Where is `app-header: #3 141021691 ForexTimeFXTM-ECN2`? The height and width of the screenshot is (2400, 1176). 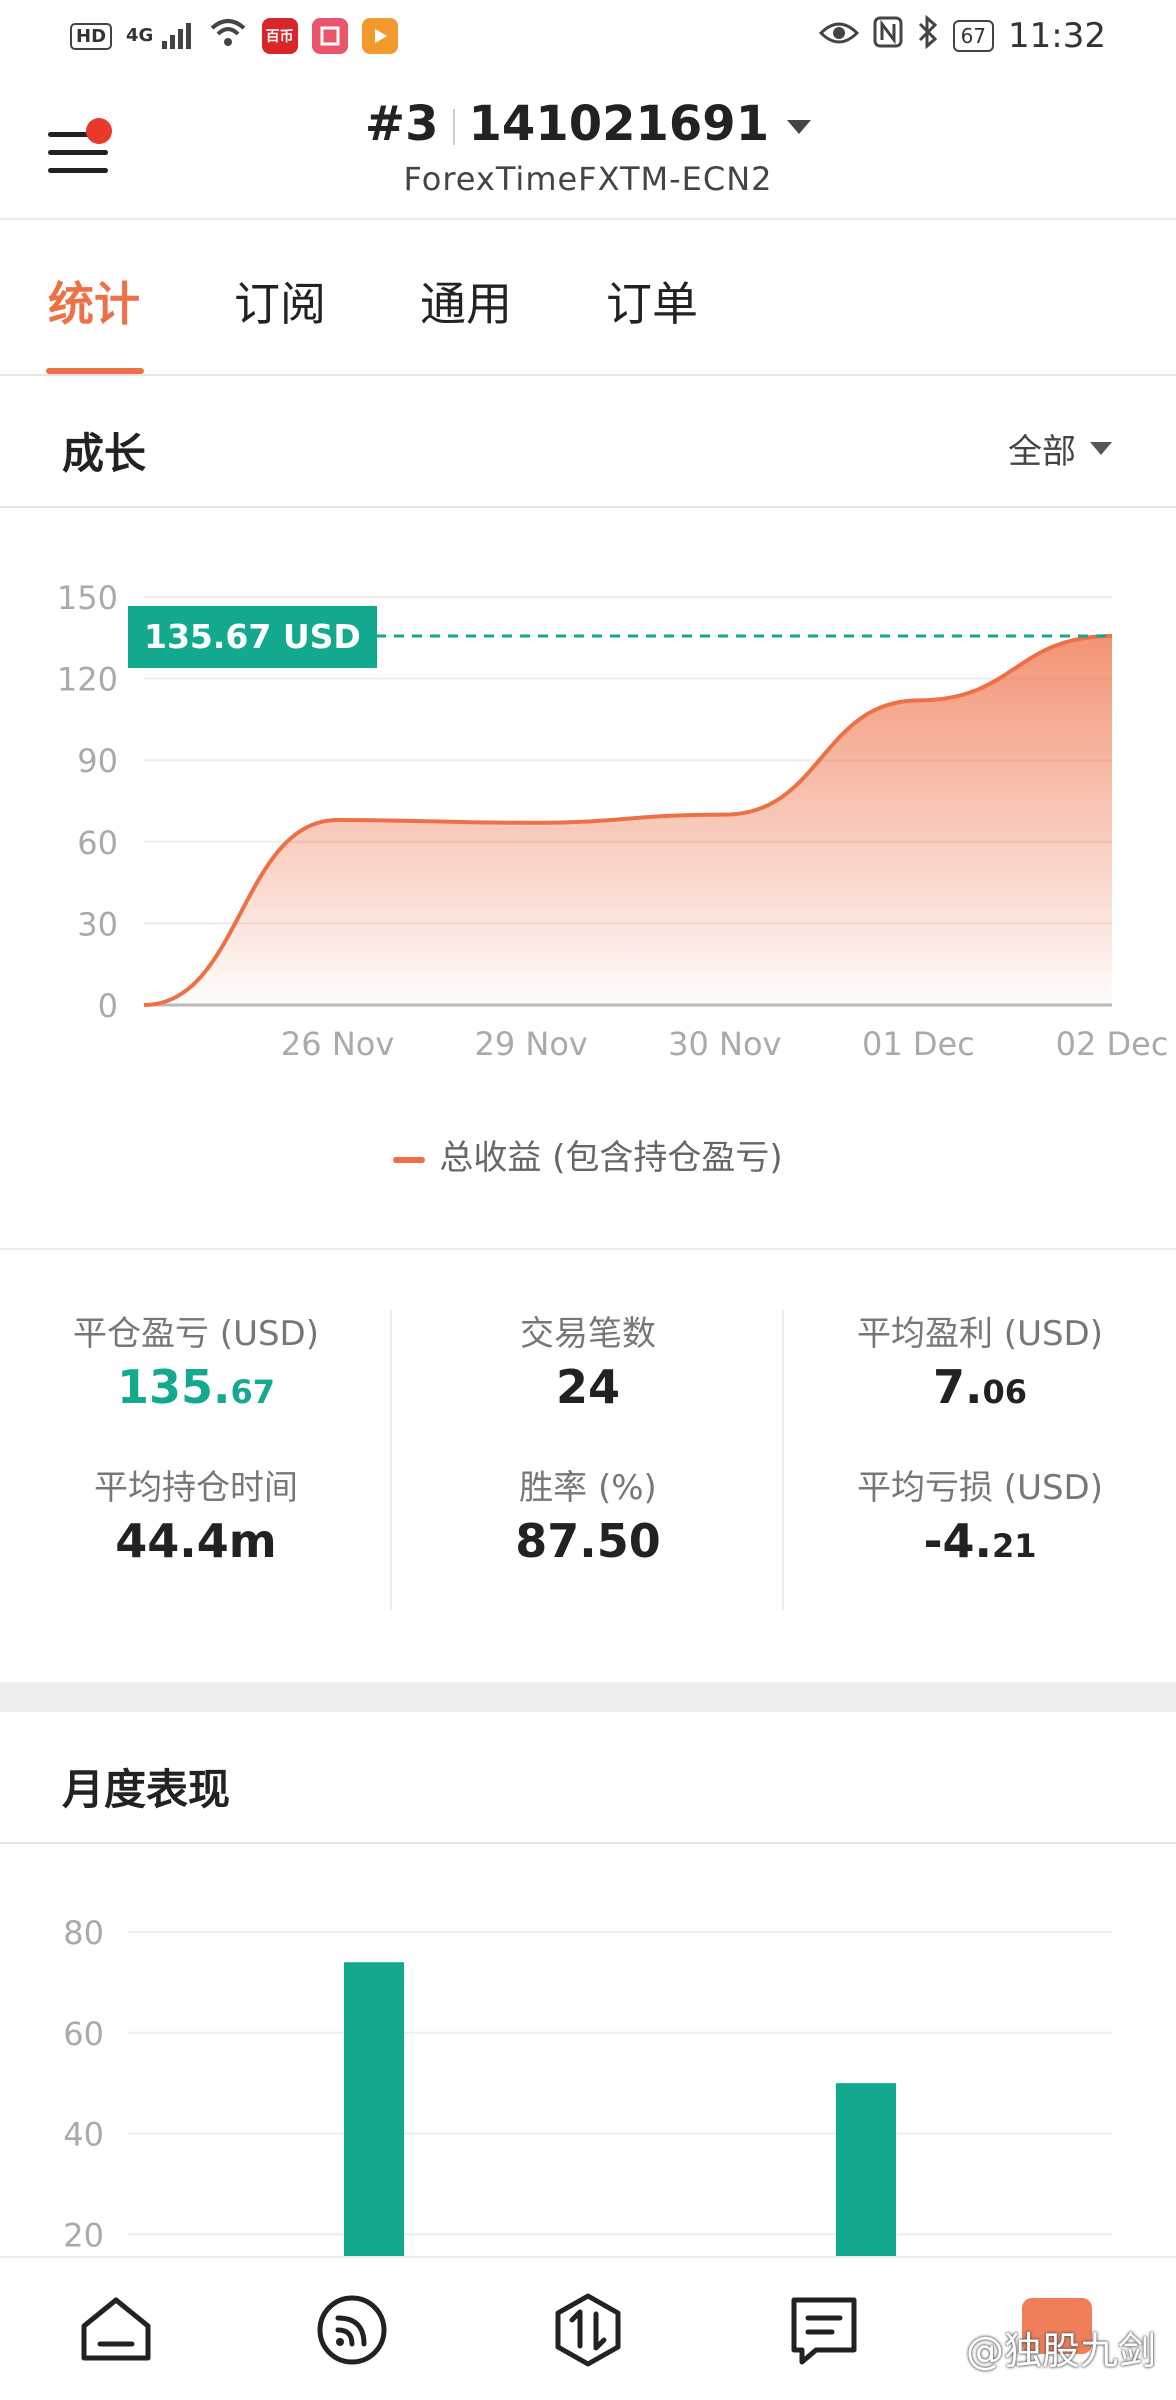 app-header: #3 141021691 ForexTimeFXTM-ECN2 is located at coordinates (588, 146).